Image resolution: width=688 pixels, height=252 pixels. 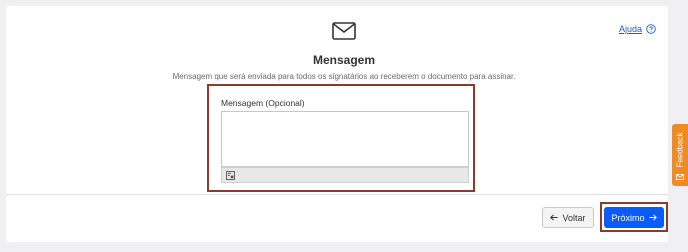 I want to click on message-field-label: Mensagem (Opcional), so click(x=263, y=103).